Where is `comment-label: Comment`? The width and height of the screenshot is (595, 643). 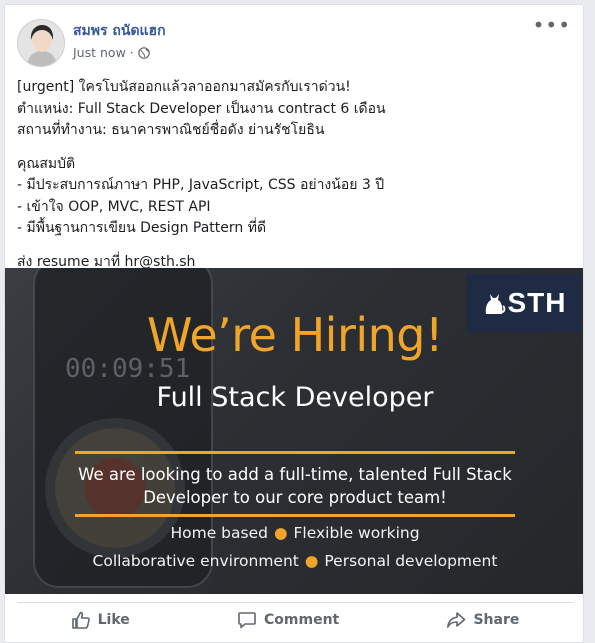
comment-label: Comment is located at coordinates (302, 619).